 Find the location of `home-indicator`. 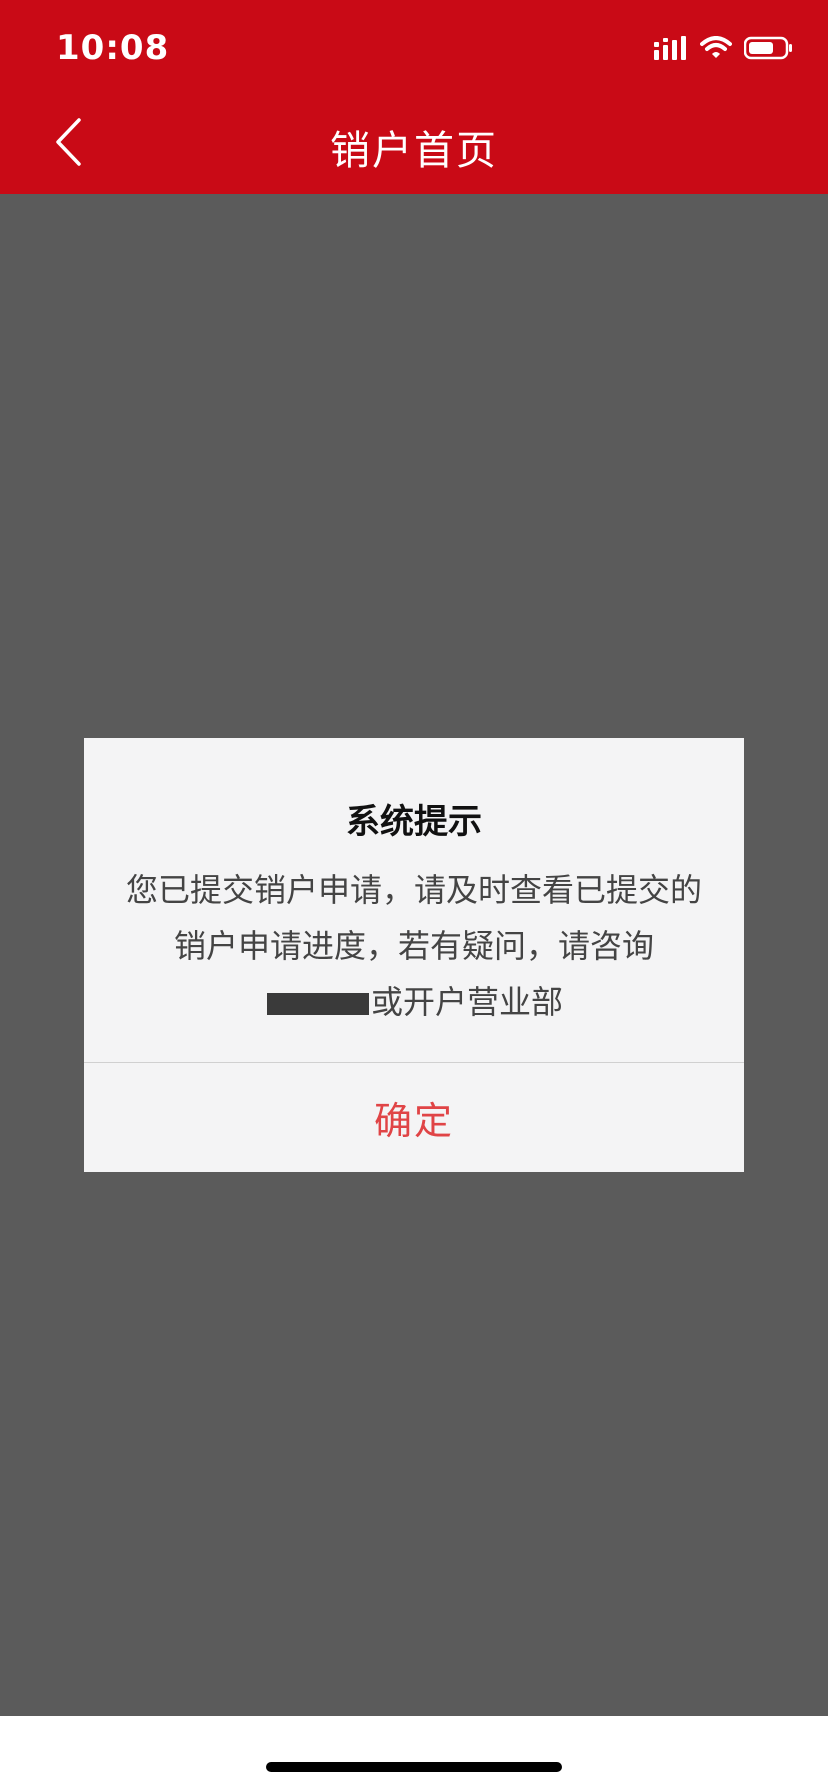

home-indicator is located at coordinates (414, 1767).